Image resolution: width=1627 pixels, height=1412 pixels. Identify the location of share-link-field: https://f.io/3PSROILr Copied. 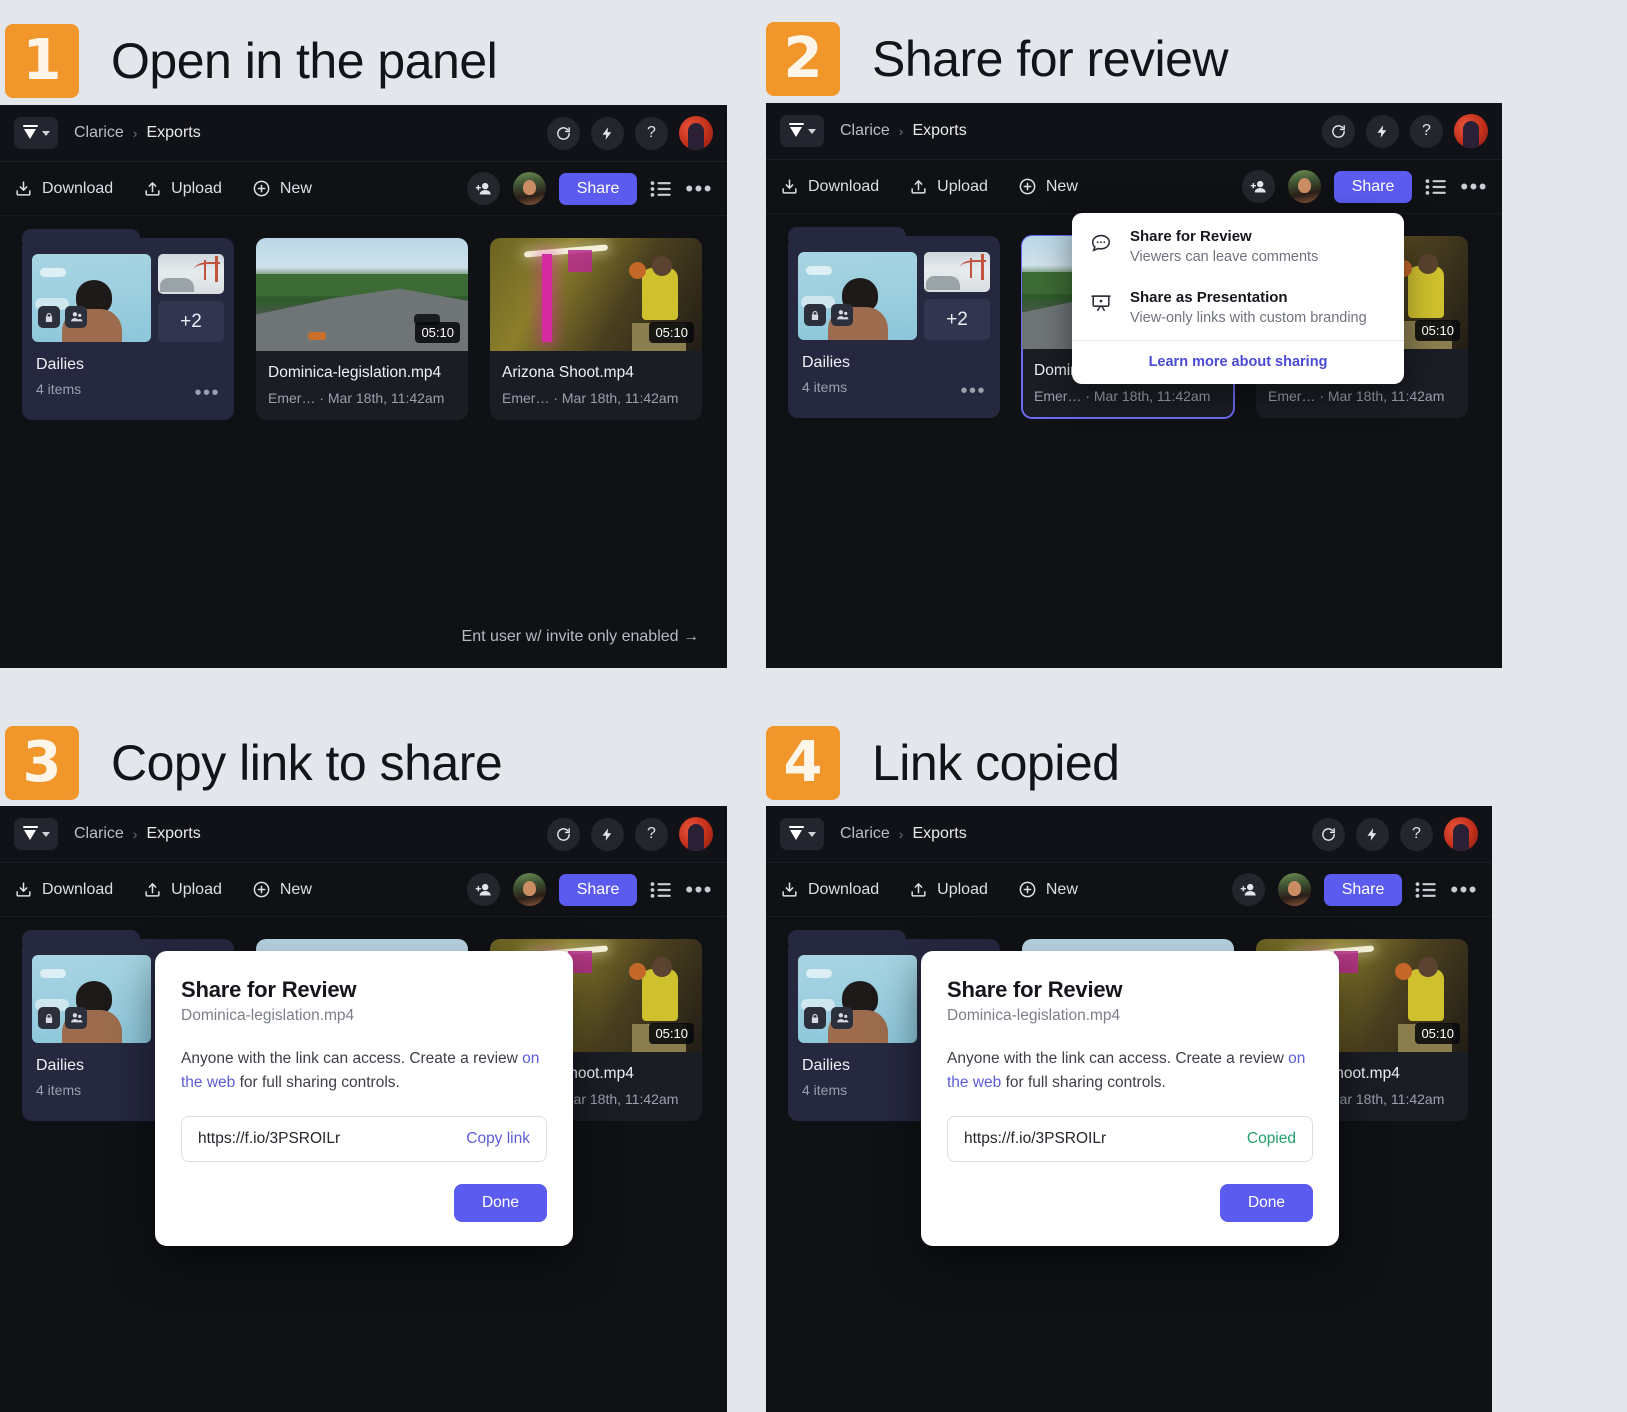
(1130, 1139).